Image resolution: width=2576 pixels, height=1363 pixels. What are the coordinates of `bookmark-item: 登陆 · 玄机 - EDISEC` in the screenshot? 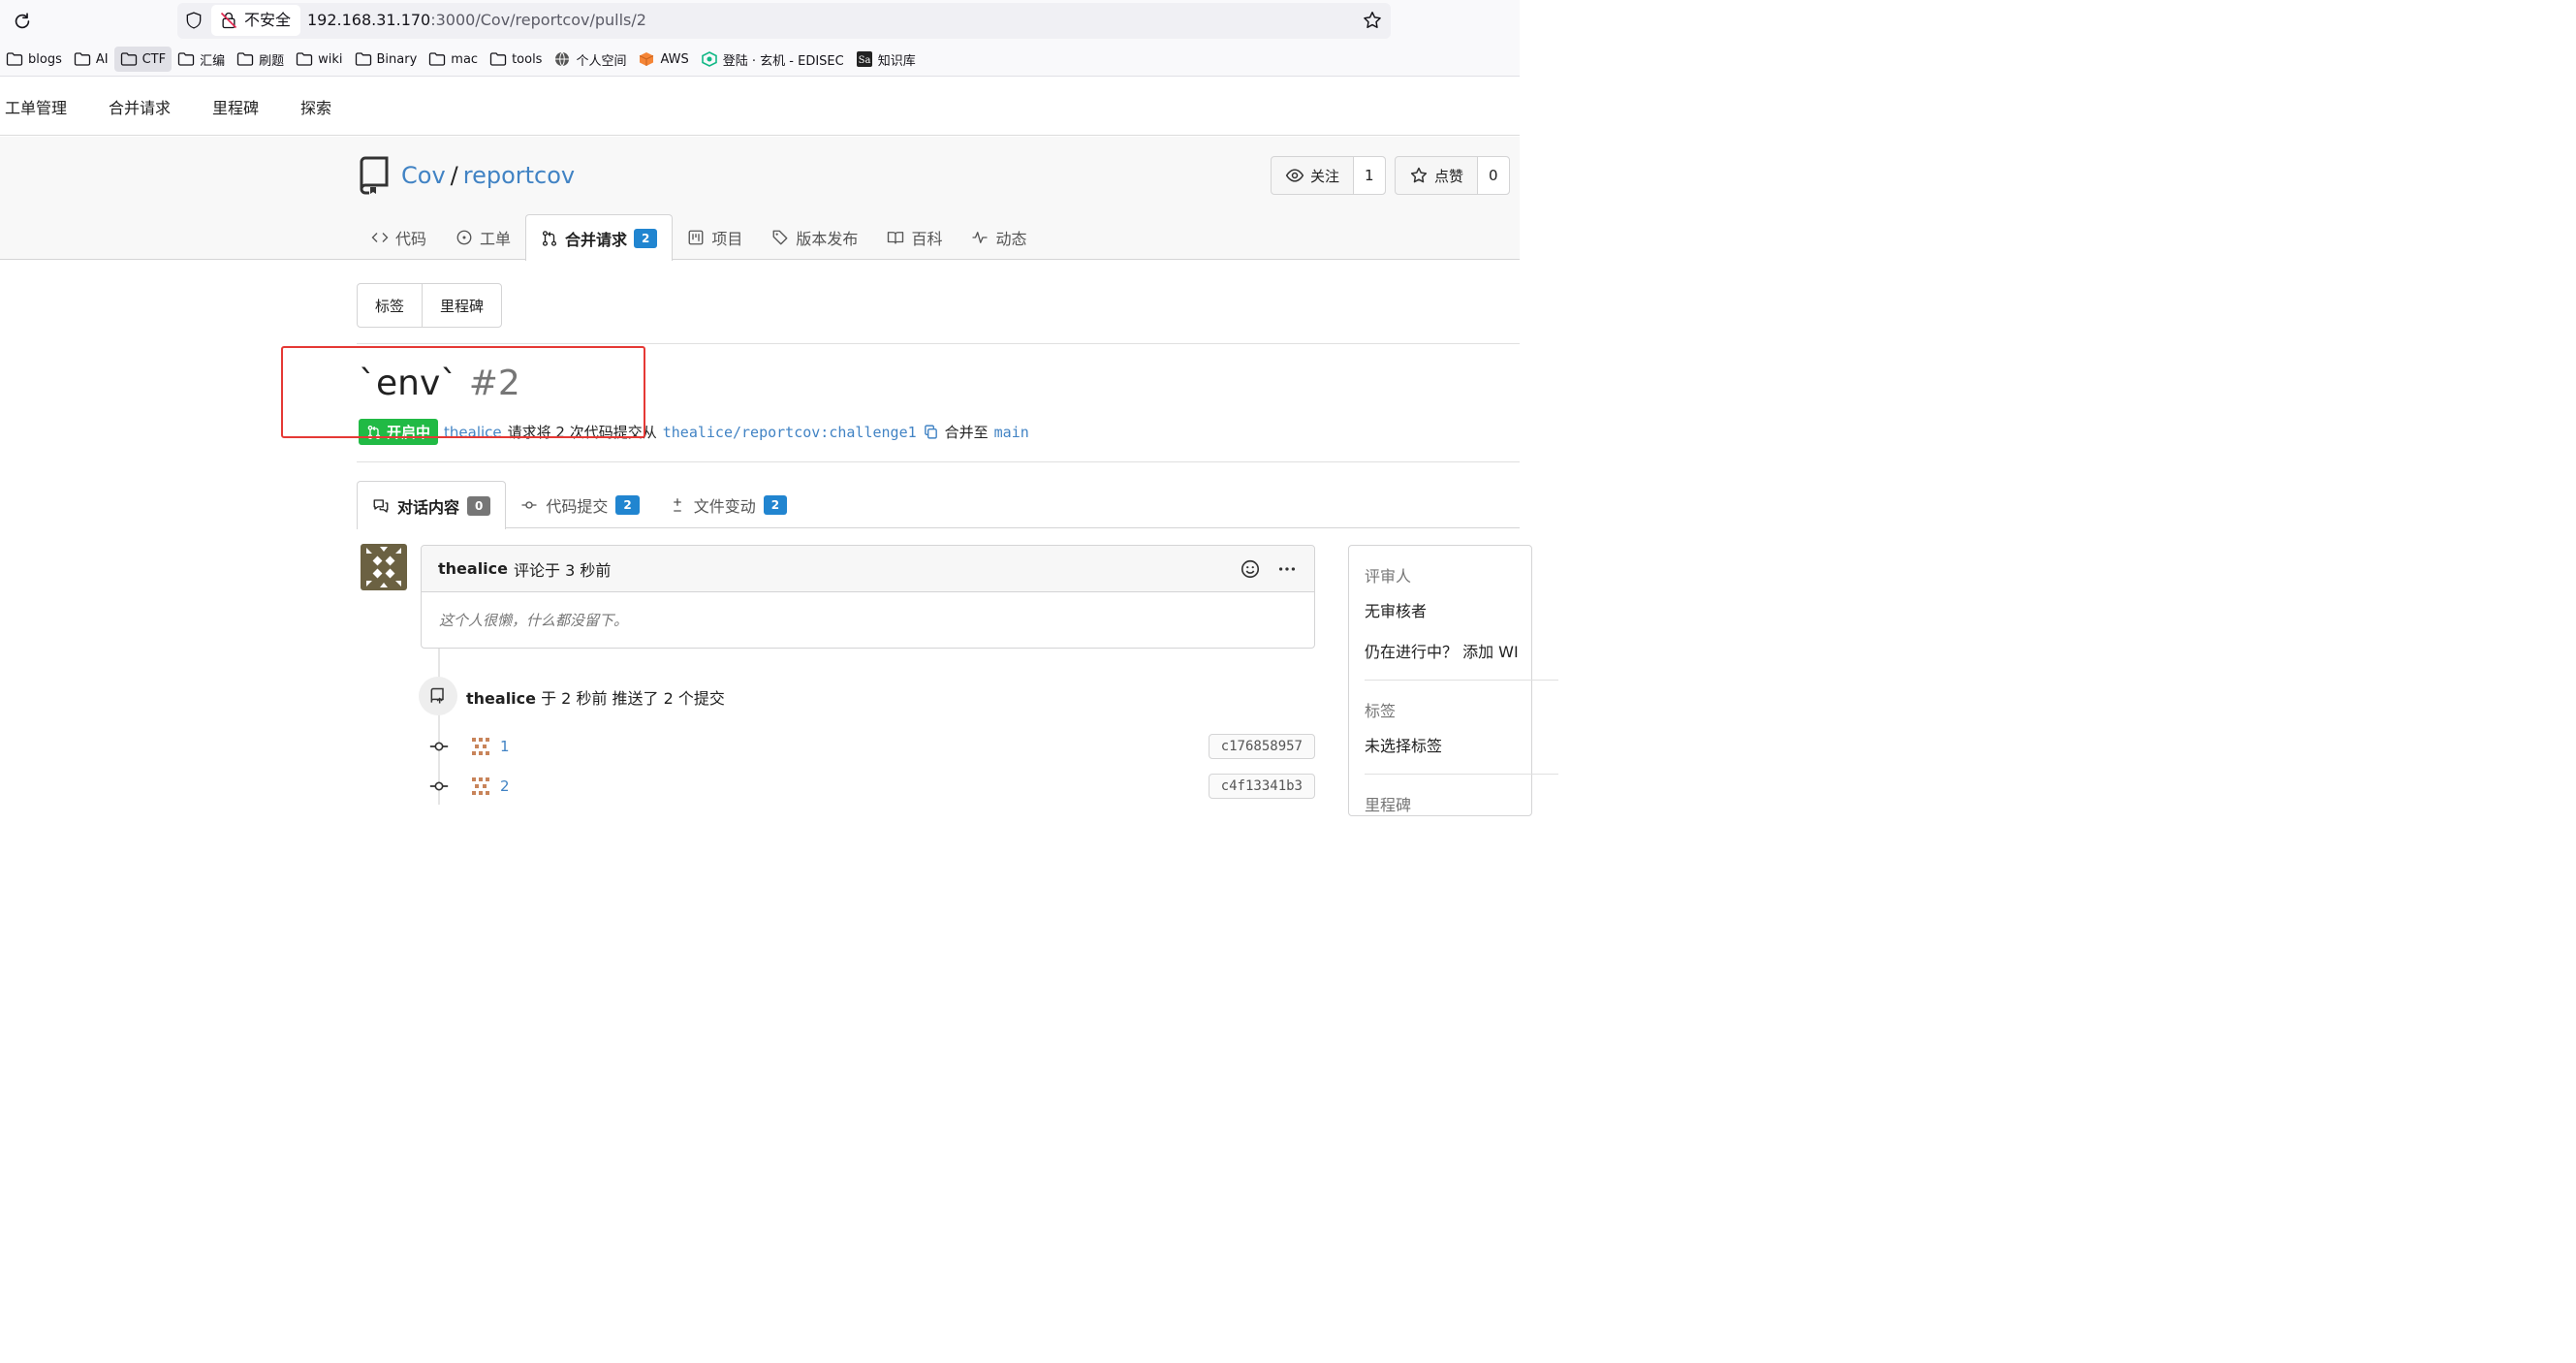 It's located at (772, 59).